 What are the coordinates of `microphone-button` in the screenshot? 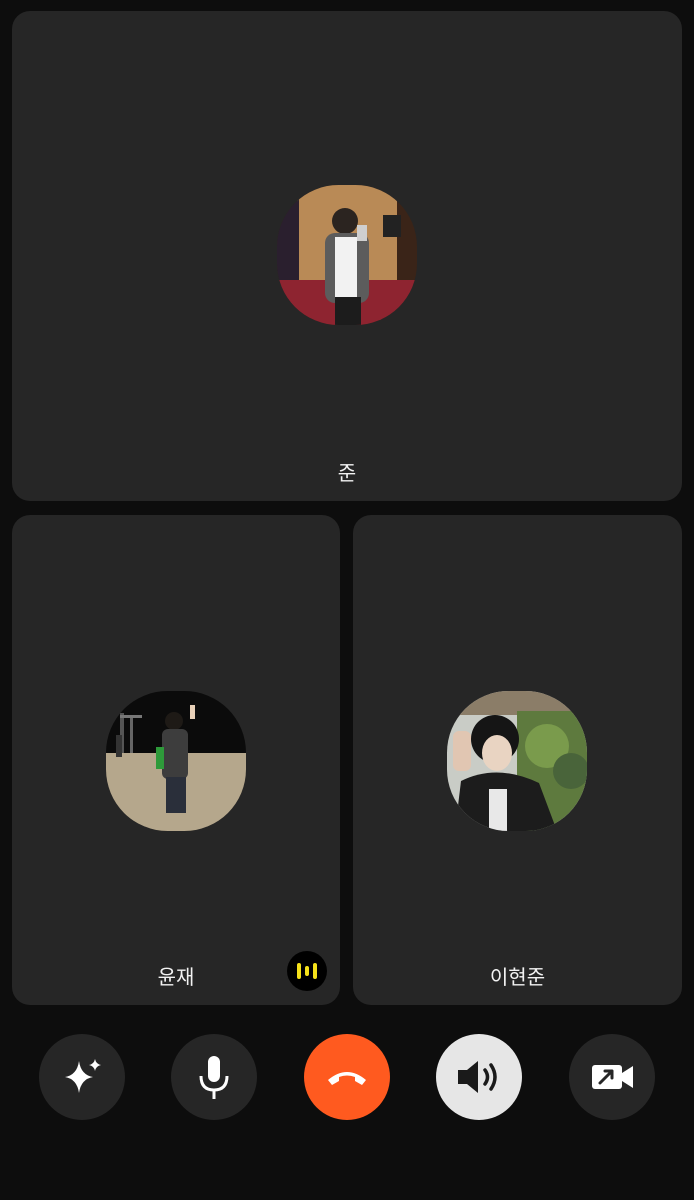 It's located at (214, 1077).